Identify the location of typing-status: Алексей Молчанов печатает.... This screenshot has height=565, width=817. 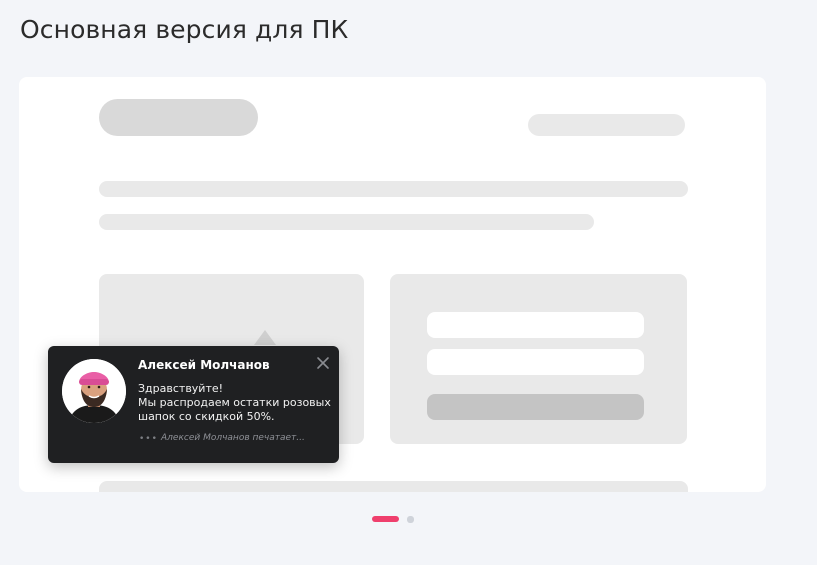
(233, 438).